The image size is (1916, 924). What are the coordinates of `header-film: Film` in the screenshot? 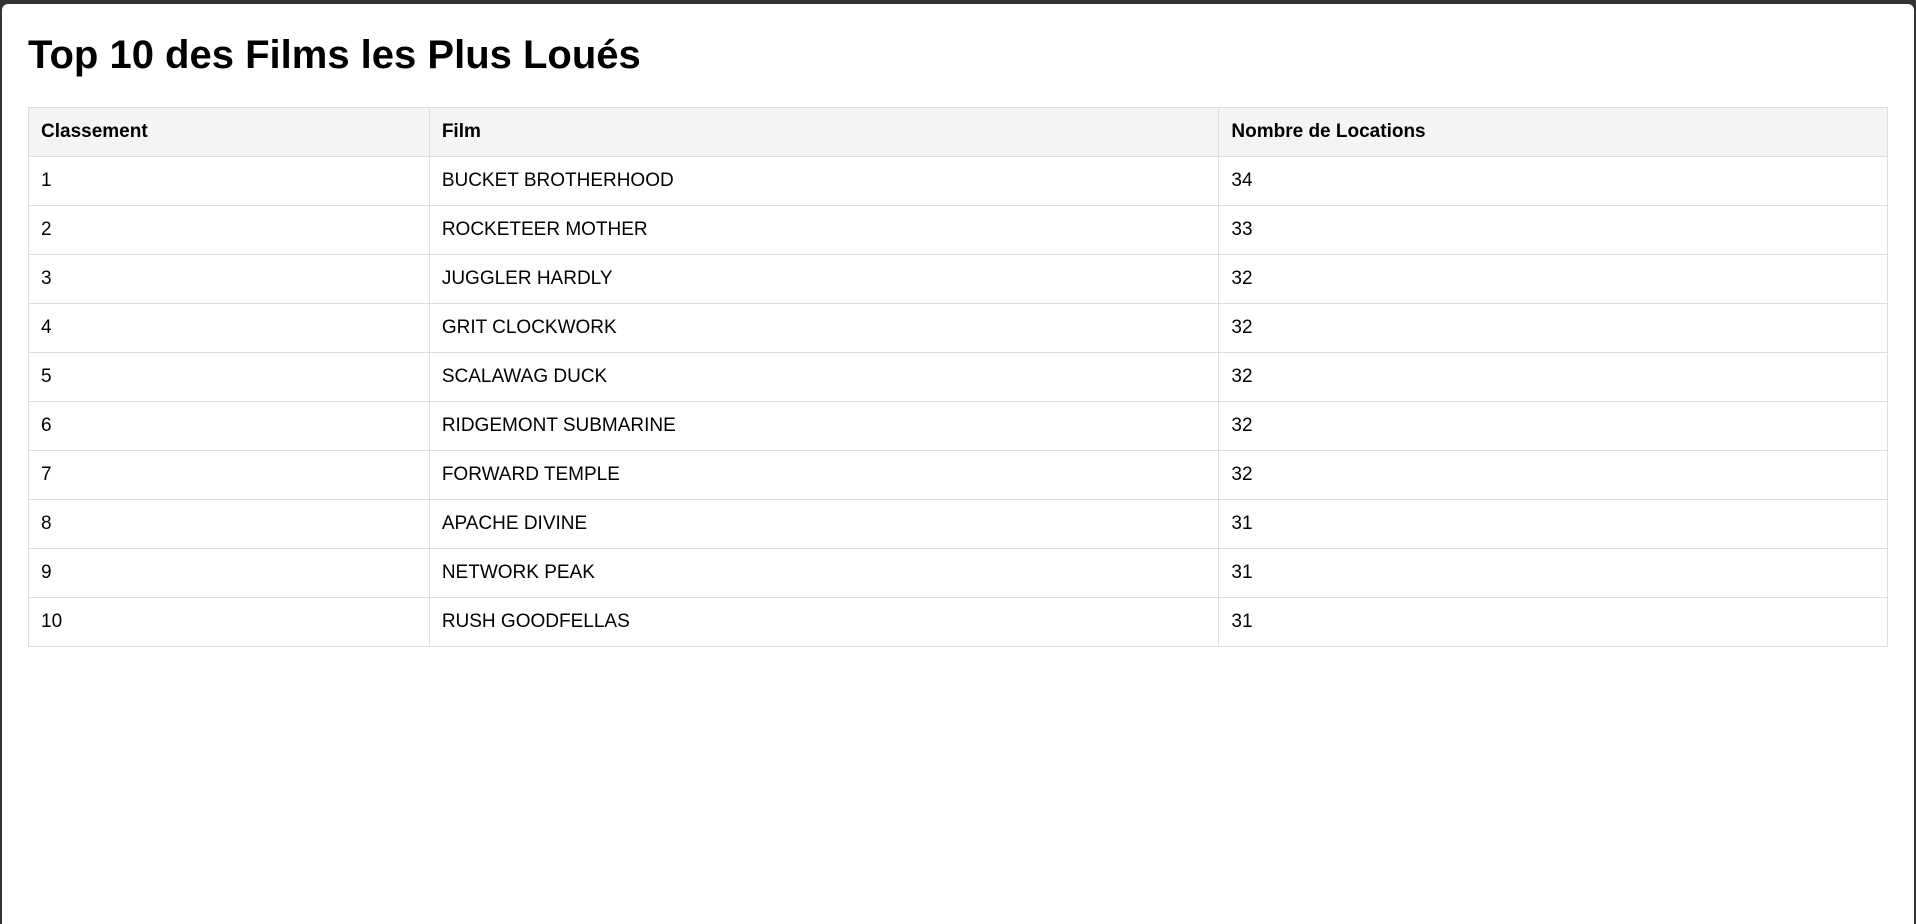 It's located at (824, 132).